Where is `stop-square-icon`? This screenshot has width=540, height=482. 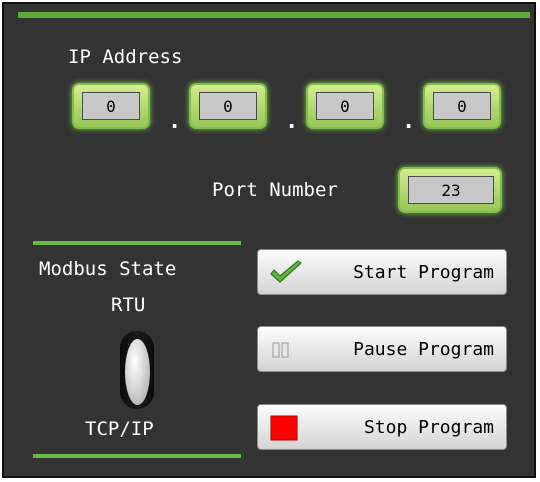 stop-square-icon is located at coordinates (284, 430).